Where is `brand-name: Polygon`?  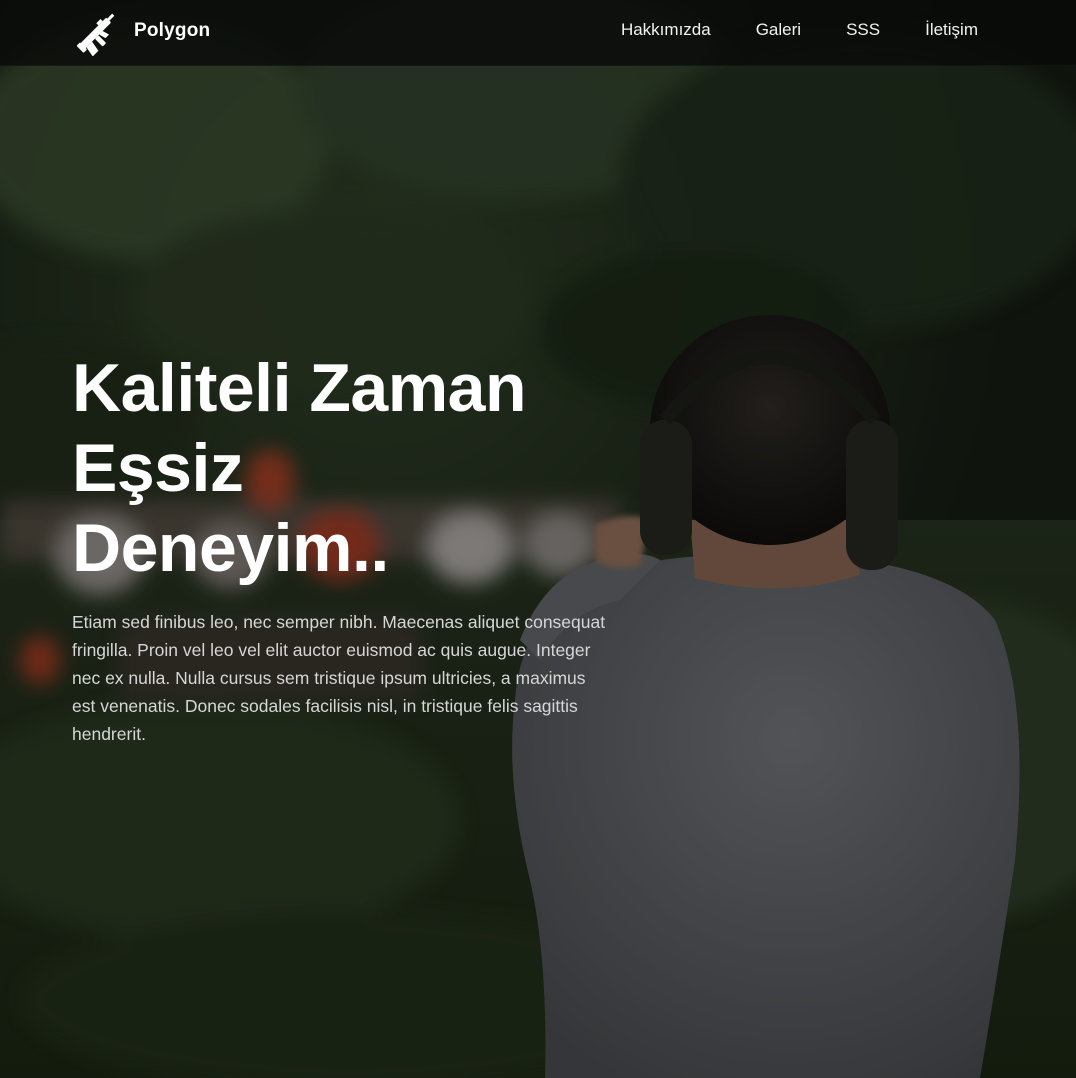 brand-name: Polygon is located at coordinates (172, 30).